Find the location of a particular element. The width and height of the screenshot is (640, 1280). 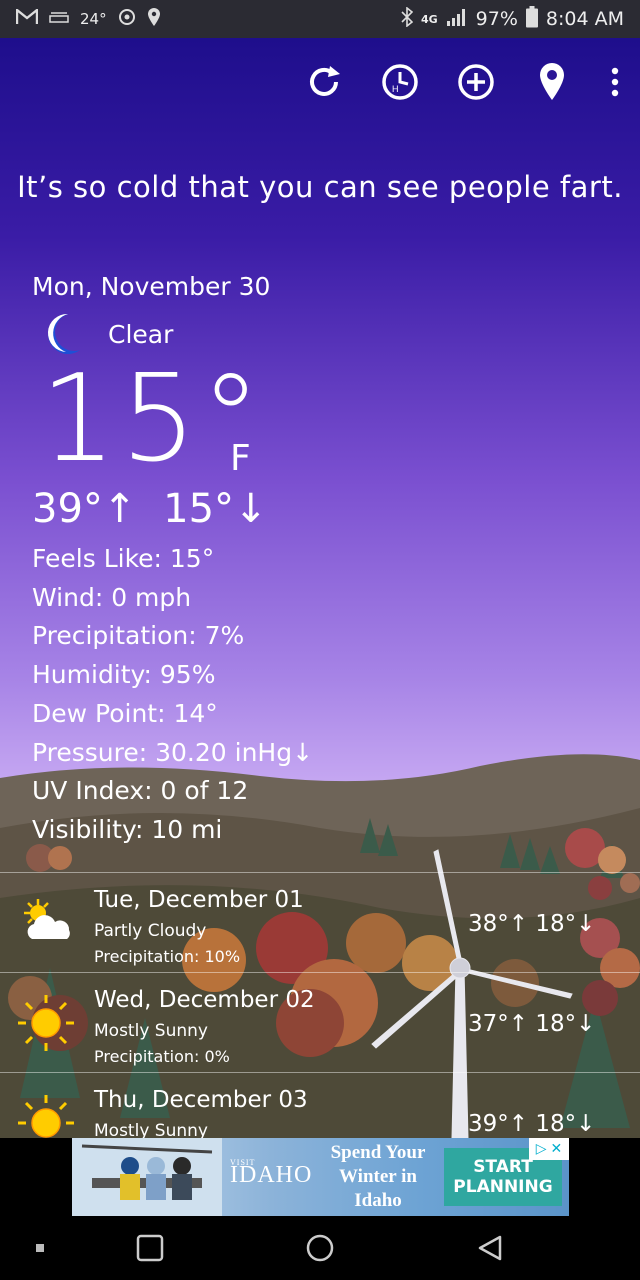

temp-unit: F is located at coordinates (240, 458).